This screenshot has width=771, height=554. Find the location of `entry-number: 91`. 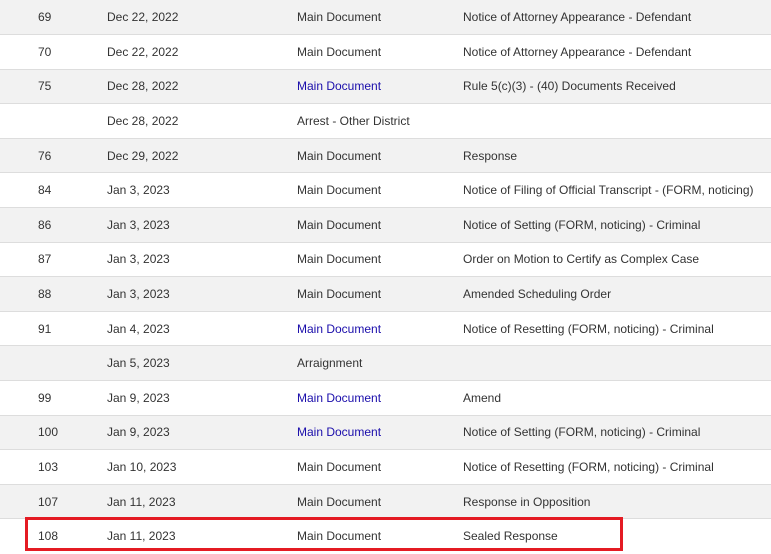

entry-number: 91 is located at coordinates (53, 328).